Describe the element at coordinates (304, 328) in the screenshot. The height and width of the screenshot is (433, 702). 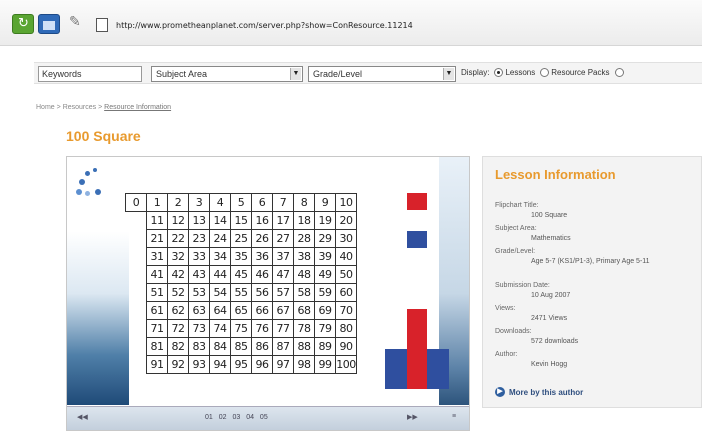
I see `grid-cell: 78` at that location.